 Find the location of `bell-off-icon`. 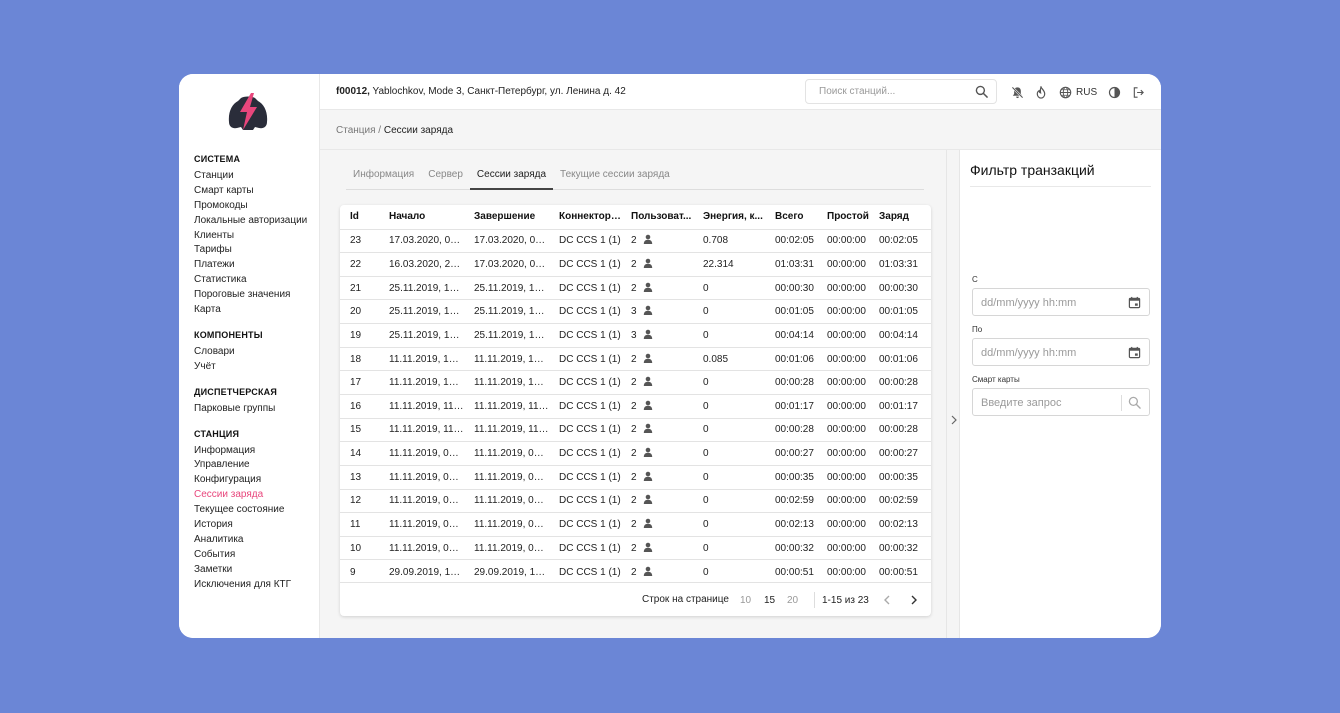

bell-off-icon is located at coordinates (1017, 92).